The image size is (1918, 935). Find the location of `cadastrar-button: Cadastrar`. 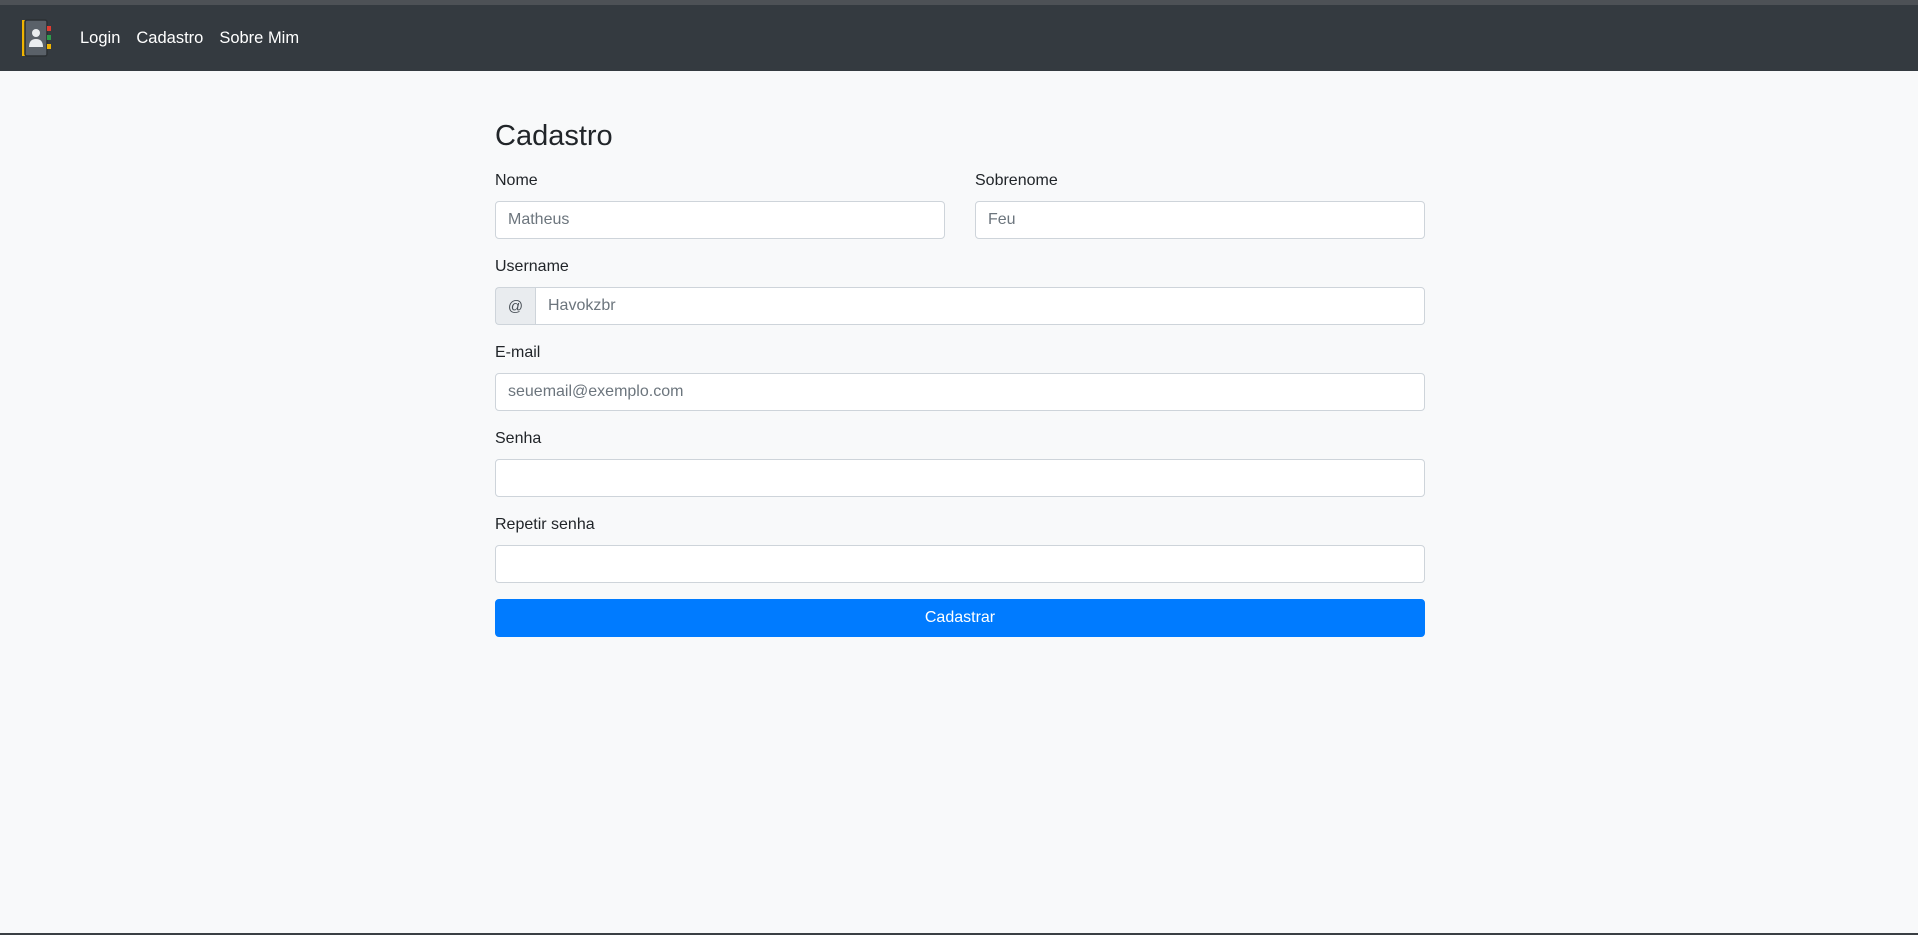

cadastrar-button: Cadastrar is located at coordinates (960, 618).